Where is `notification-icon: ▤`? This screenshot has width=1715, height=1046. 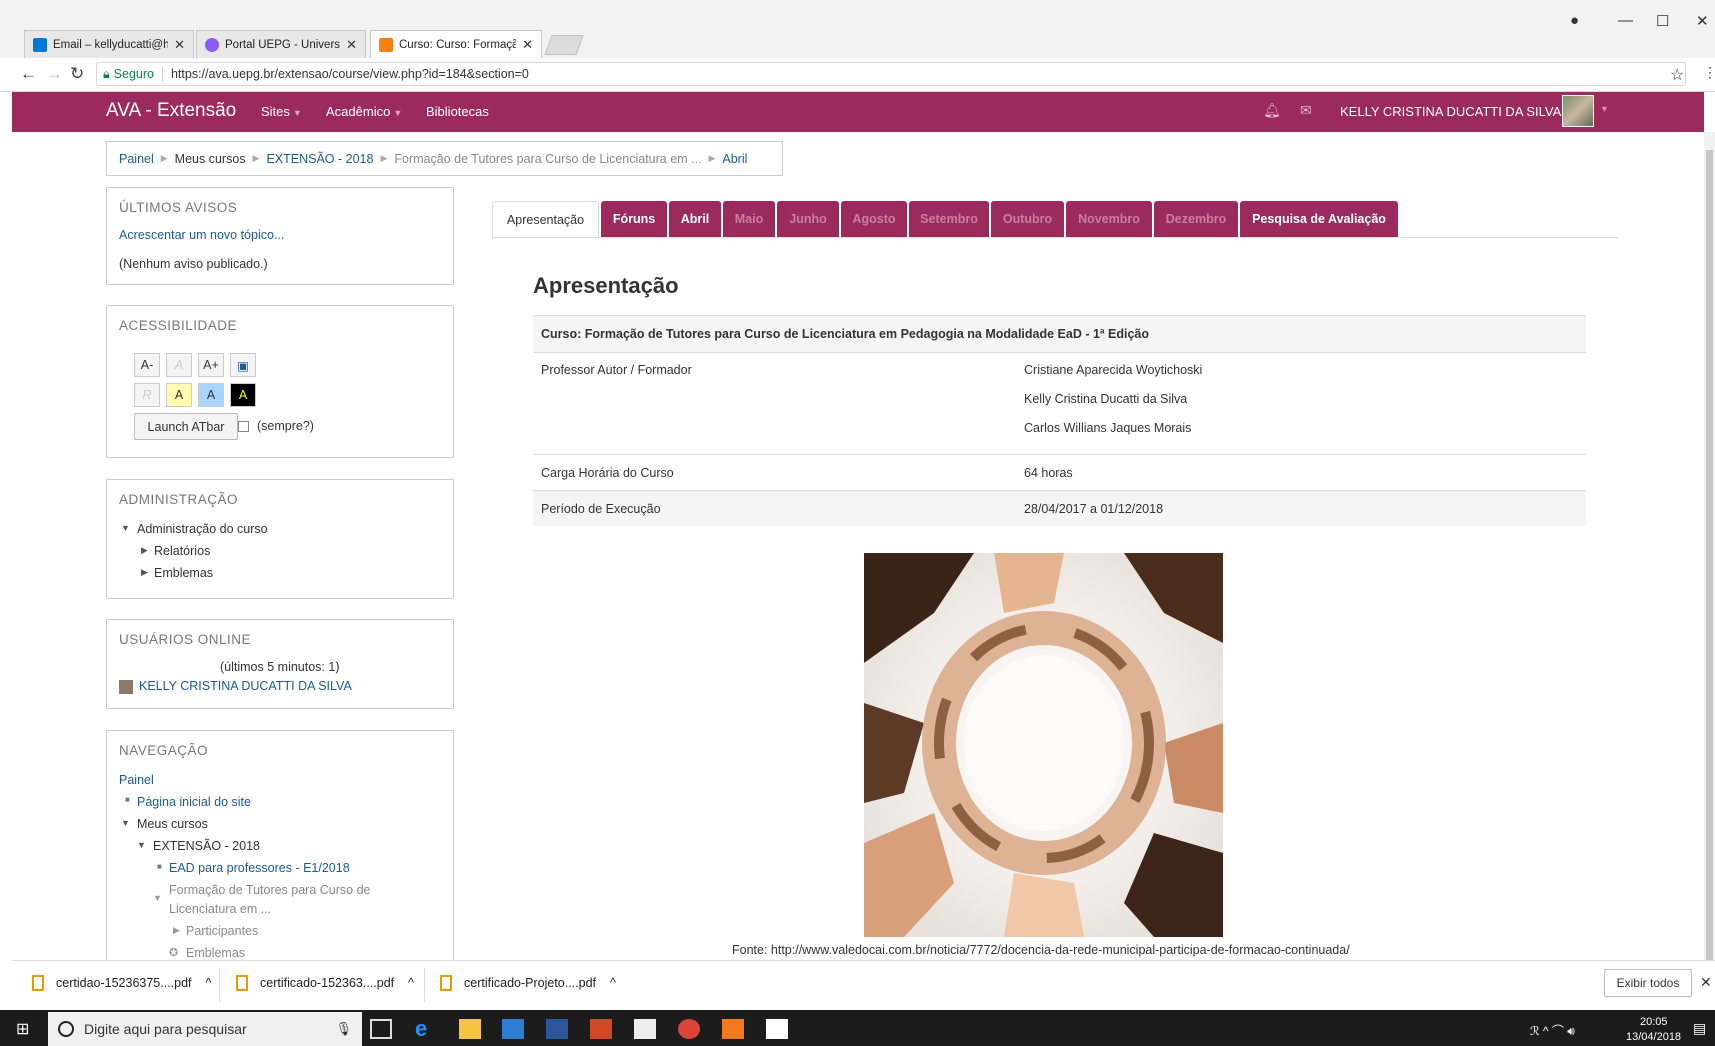 notification-icon: ▤ is located at coordinates (1699, 1028).